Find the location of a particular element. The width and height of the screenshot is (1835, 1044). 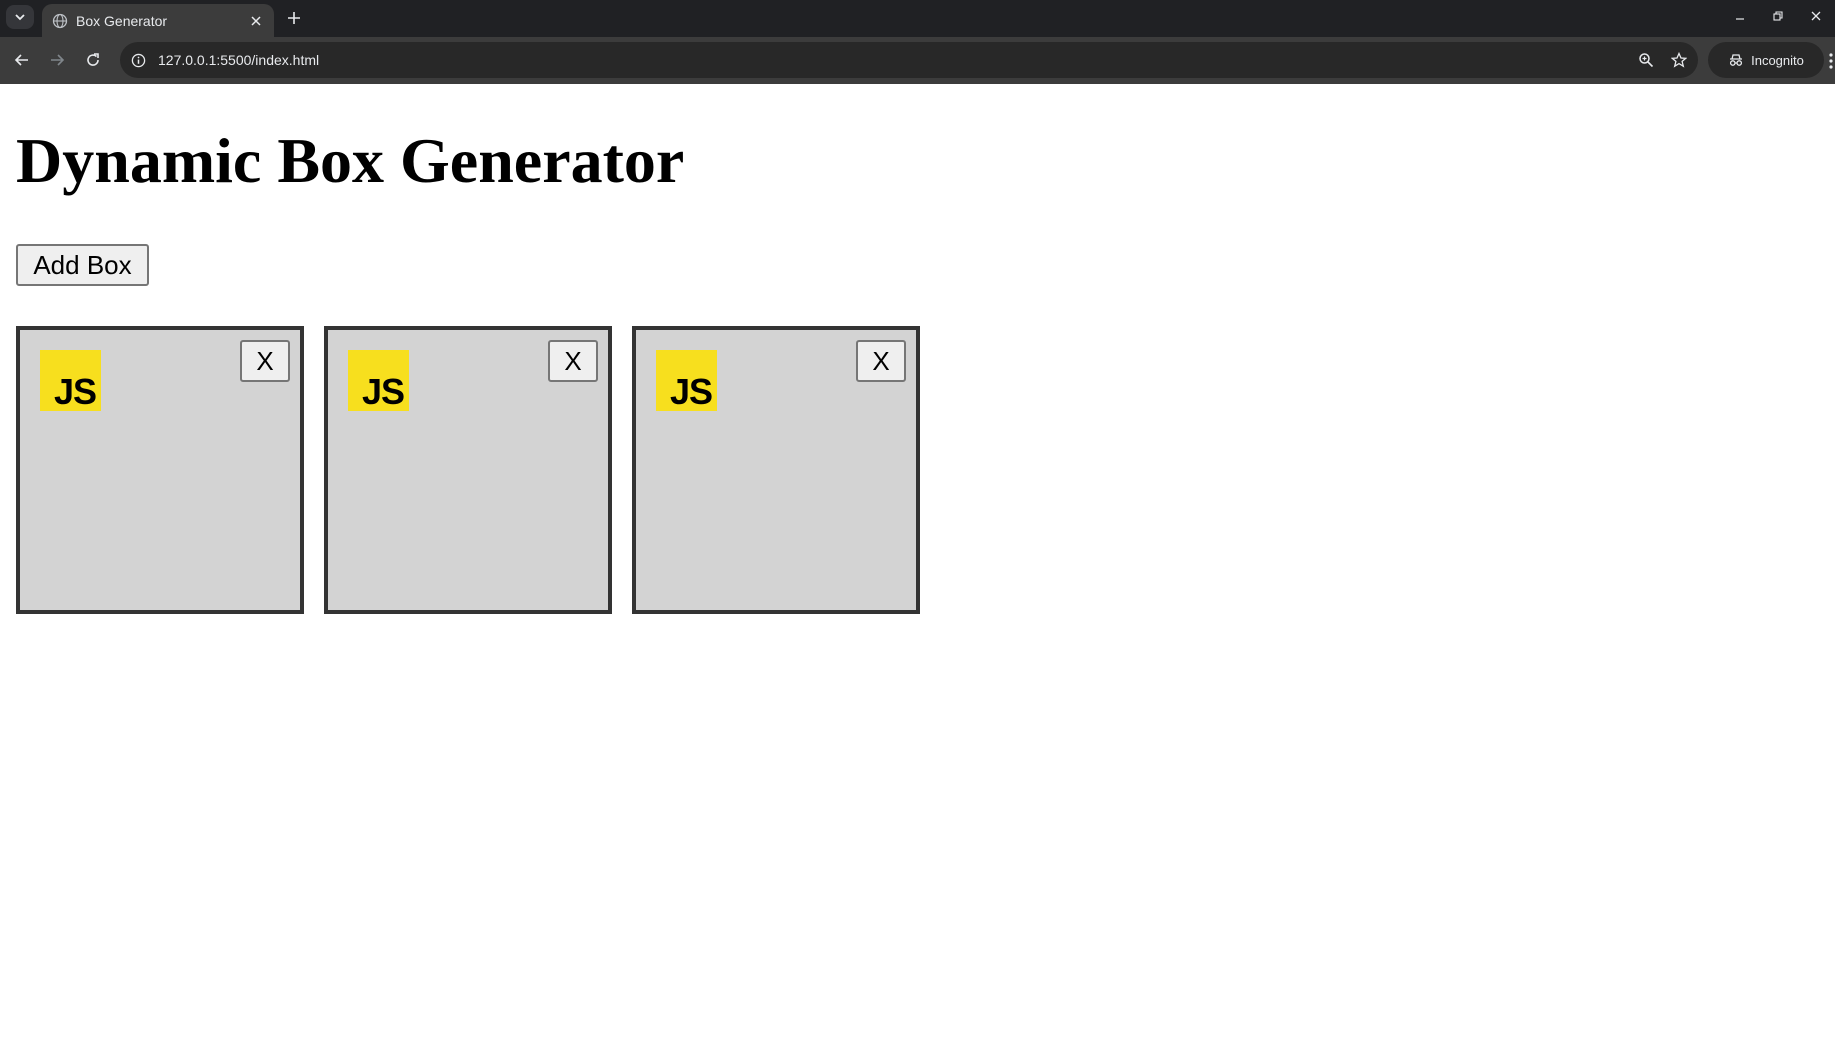

new-tab-button is located at coordinates (294, 18).